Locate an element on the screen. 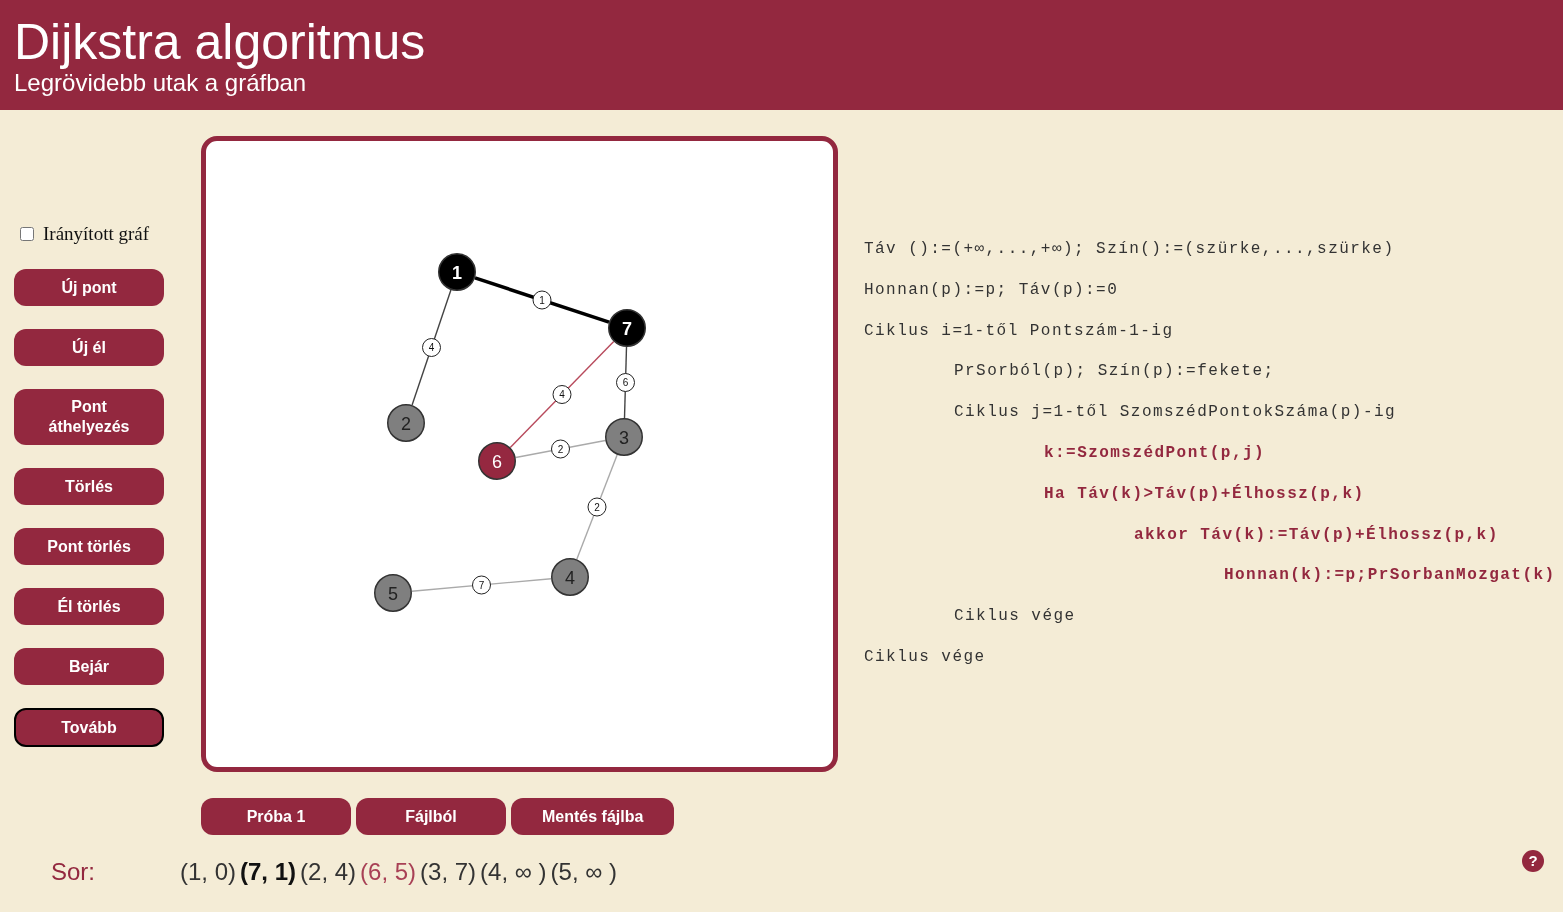 Image resolution: width=1563 pixels, height=912 pixels. code-line: Honnan(k):=p;PrSorbanMozgat(k) is located at coordinates (1390, 575).